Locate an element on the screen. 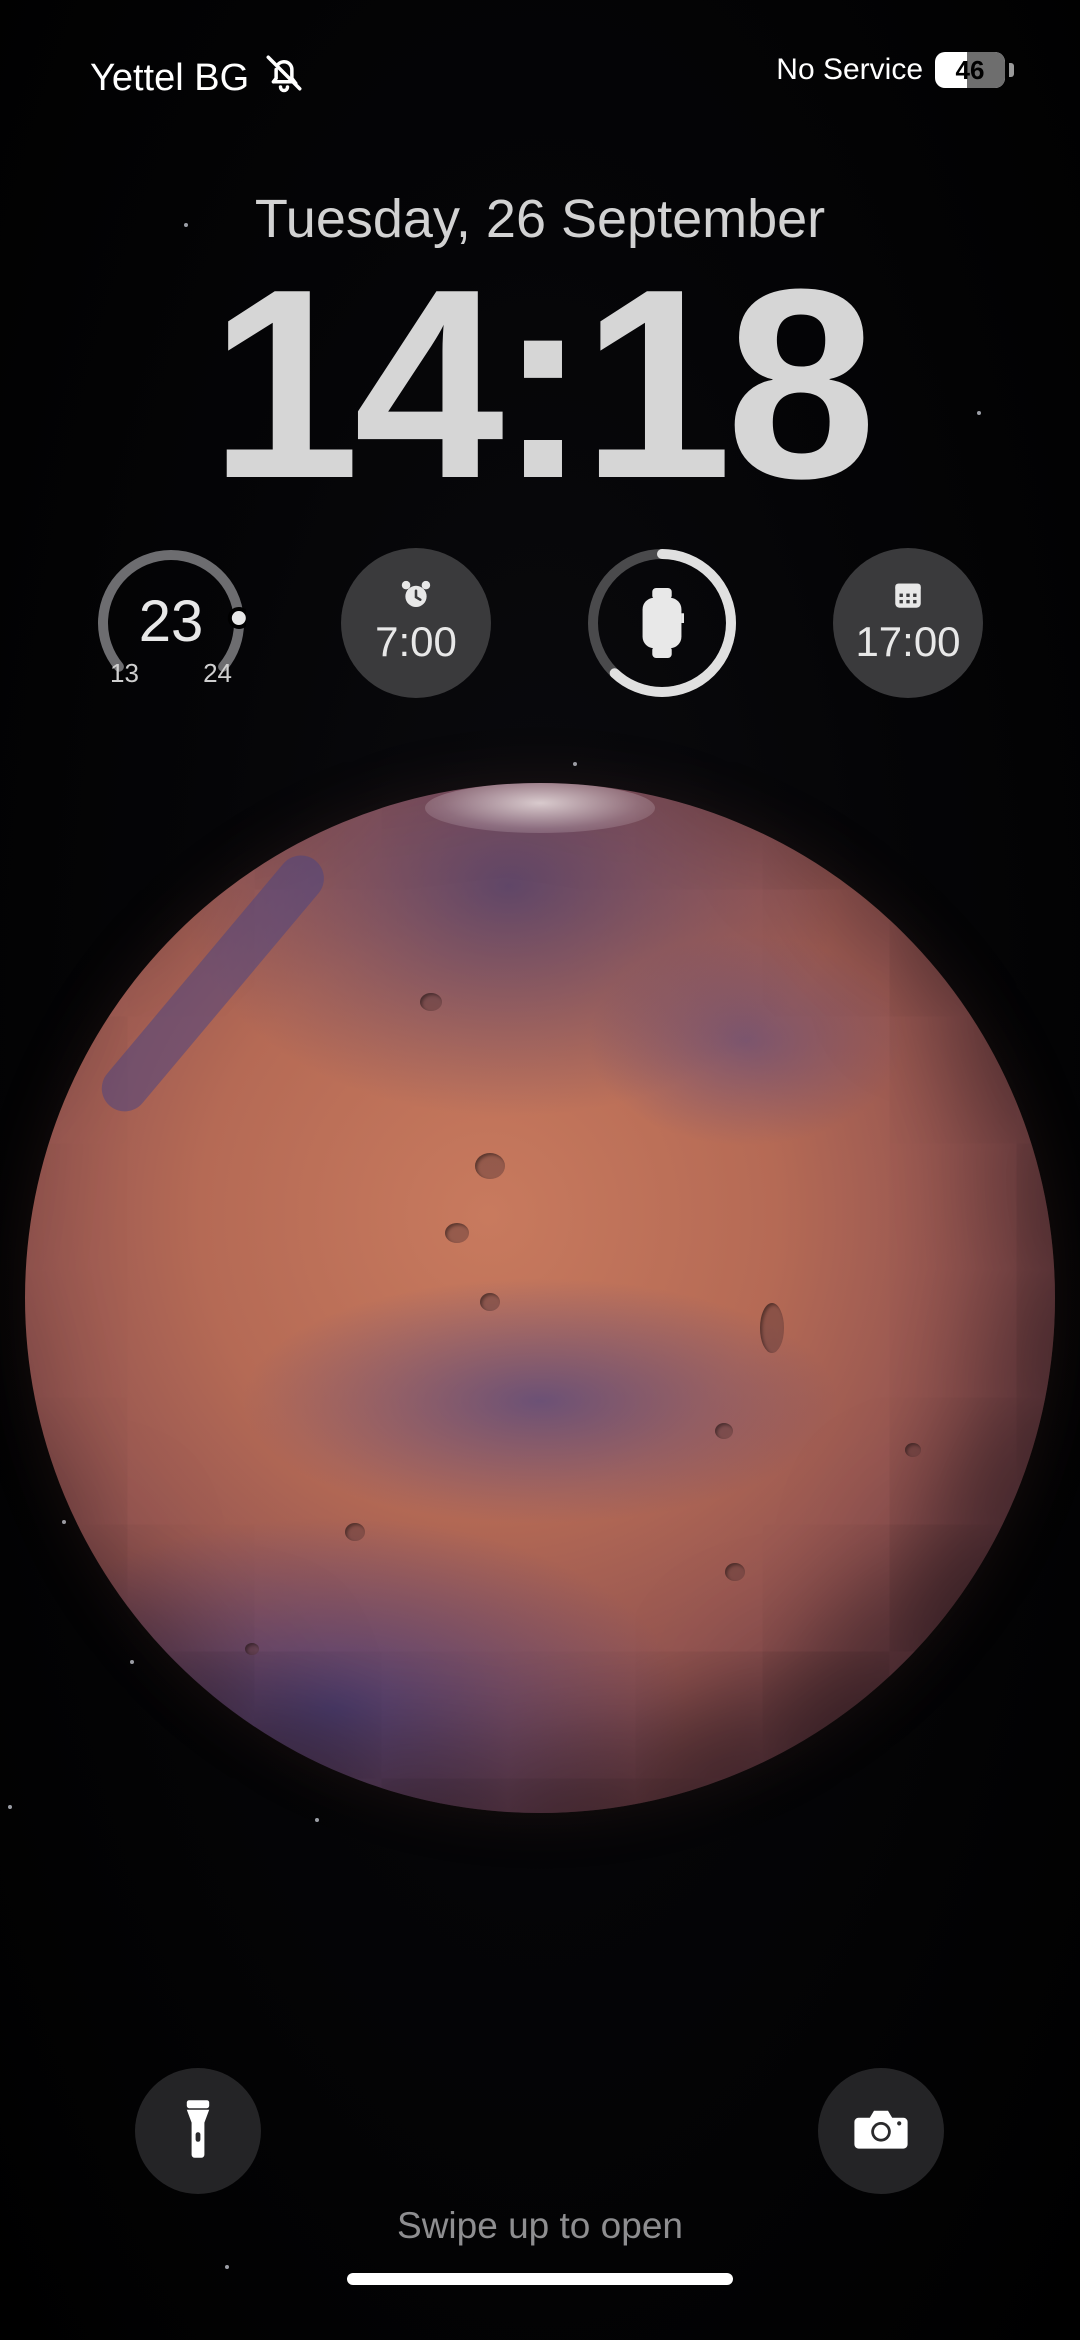 This screenshot has width=1080, height=2340. carrier-name: Yettel BG is located at coordinates (170, 77).